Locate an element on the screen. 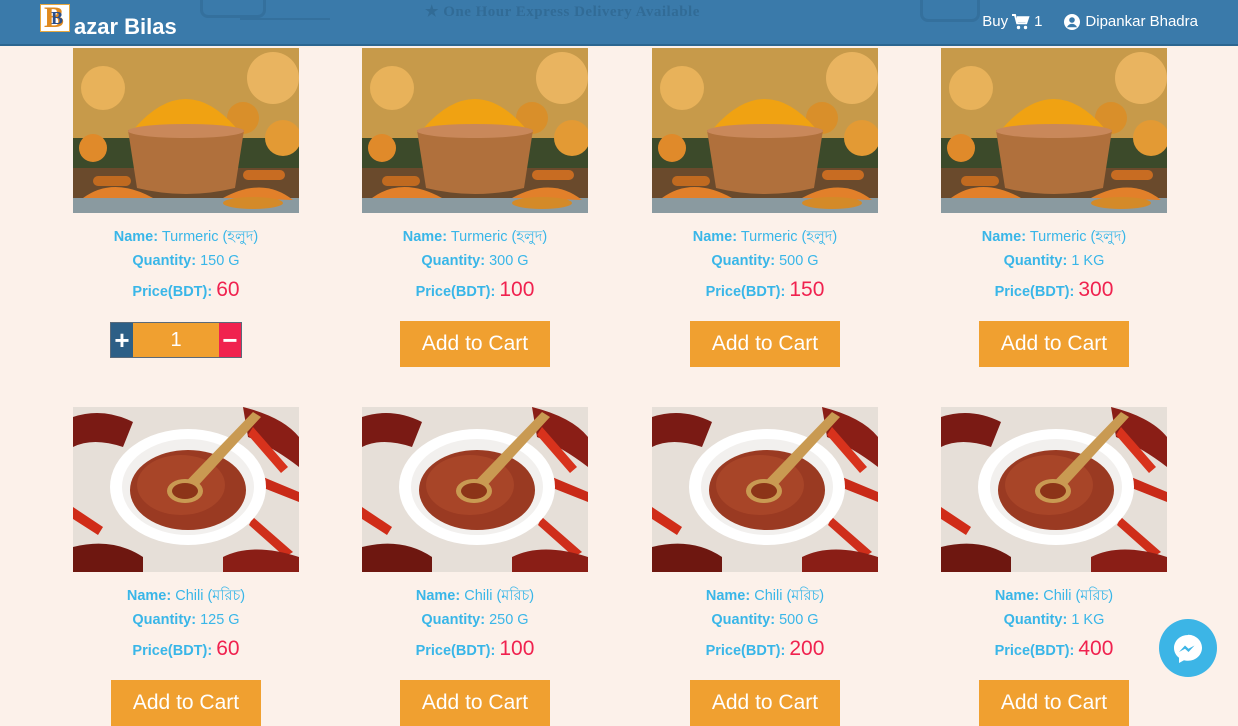 This screenshot has width=1238, height=726. quantity-value: 150 G is located at coordinates (220, 261).